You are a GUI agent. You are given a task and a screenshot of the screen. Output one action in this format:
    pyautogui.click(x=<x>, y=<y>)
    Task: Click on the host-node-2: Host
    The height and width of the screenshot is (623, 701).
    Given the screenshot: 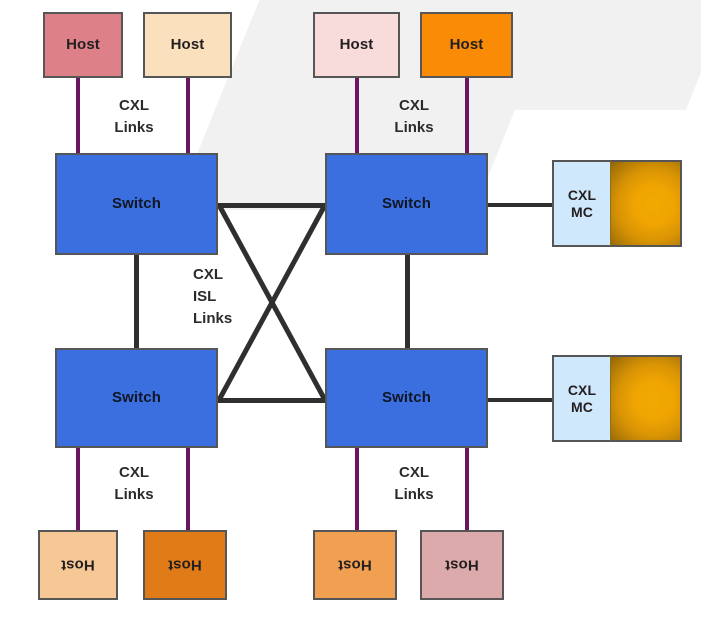 What is the action you would take?
    pyautogui.click(x=187, y=45)
    